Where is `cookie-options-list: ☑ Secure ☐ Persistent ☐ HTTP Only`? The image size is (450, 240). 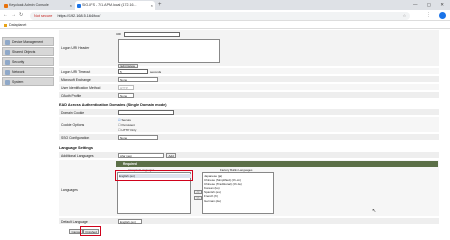
cookie-options-list: ☑ Secure ☐ Persistent ☐ HTTP Only is located at coordinates (127, 125).